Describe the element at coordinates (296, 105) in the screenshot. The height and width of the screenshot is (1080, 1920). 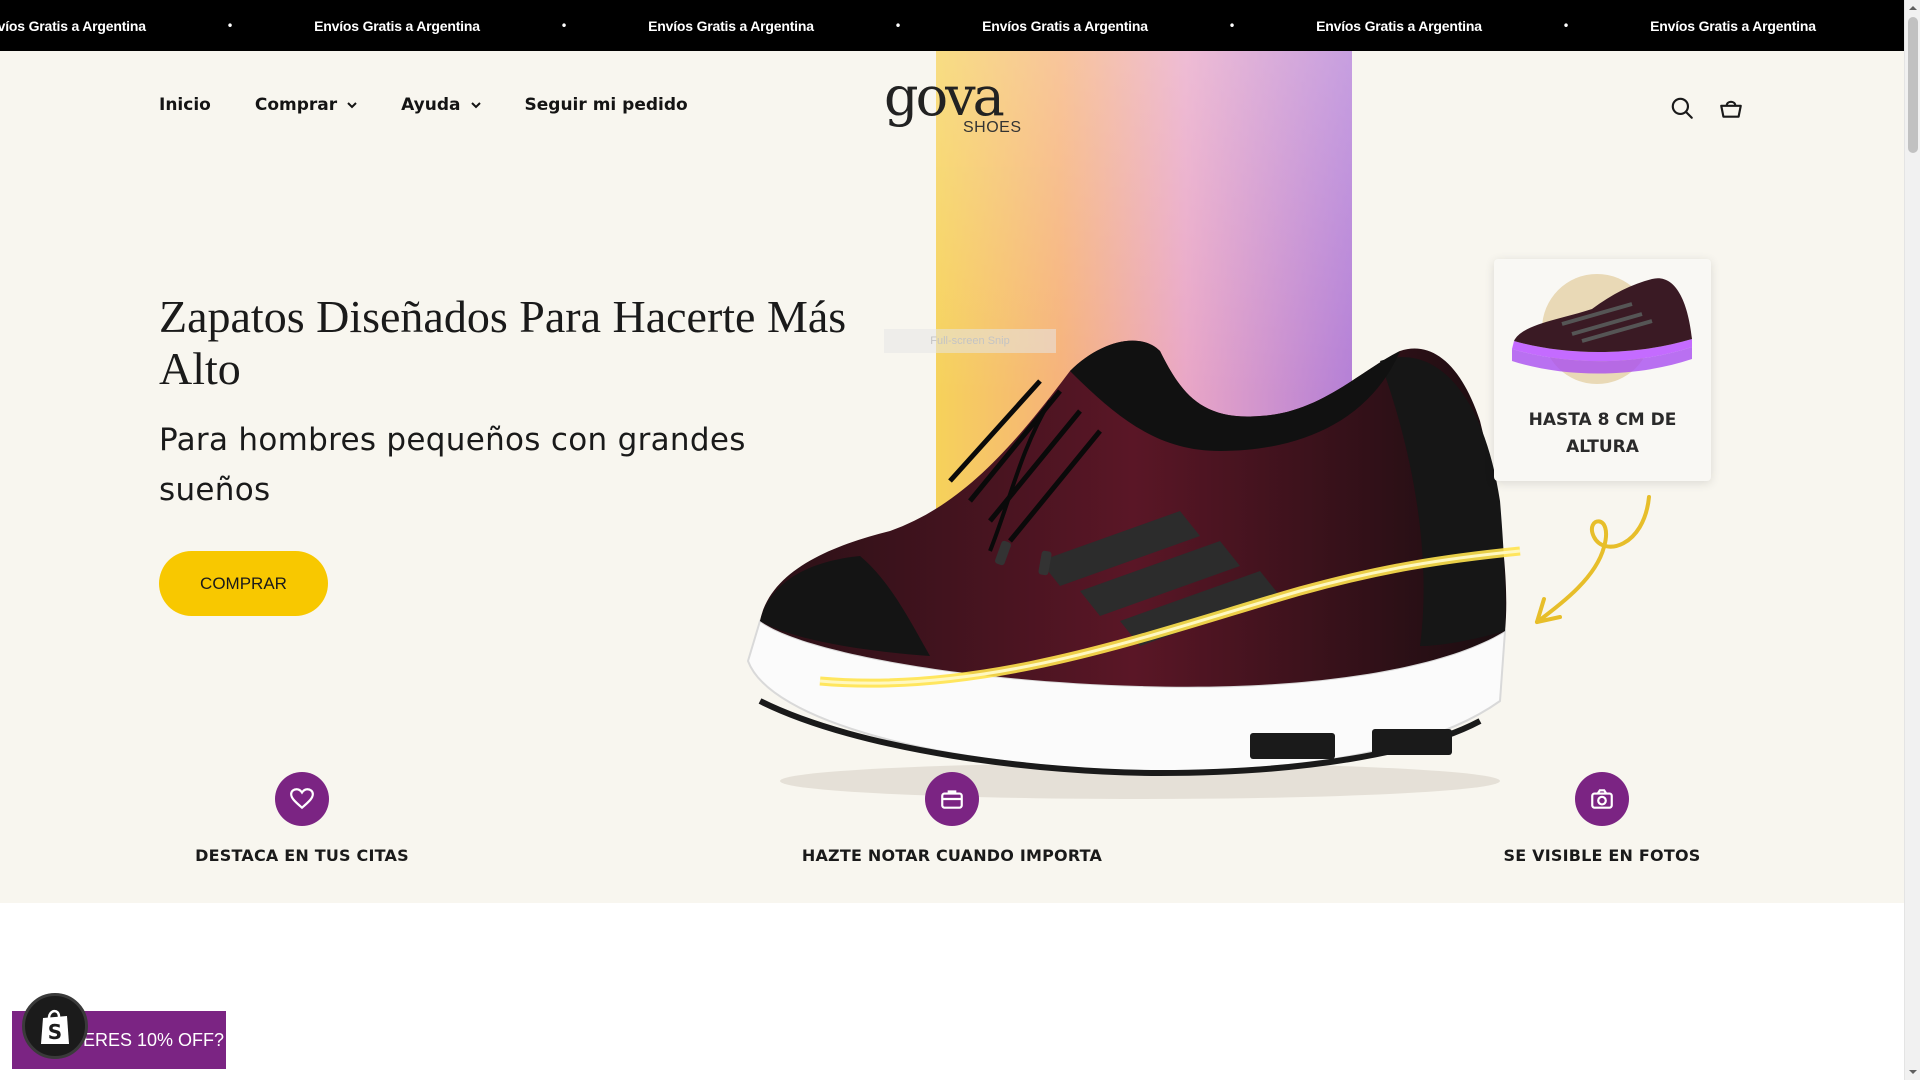
I see `nav-item-label: Comprar` at that location.